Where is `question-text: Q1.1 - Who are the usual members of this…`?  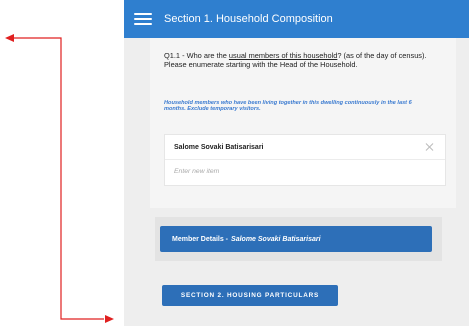 question-text: Q1.1 - Who are the usual members of this… is located at coordinates (295, 60).